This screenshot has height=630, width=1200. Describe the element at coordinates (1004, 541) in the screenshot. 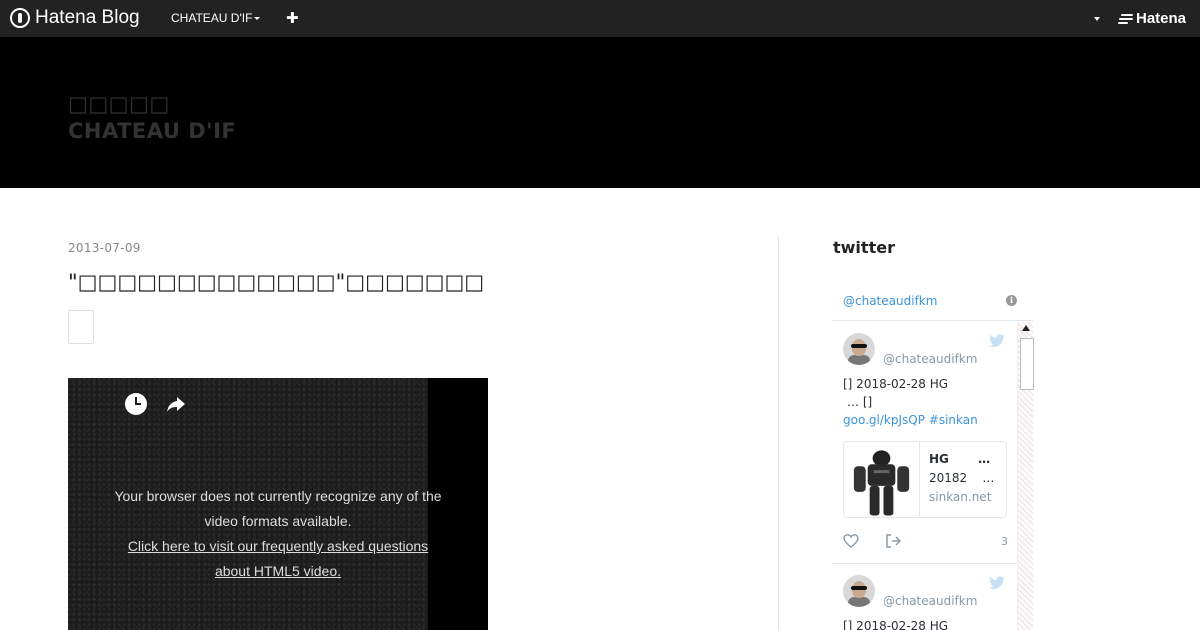

I see `like-count: 3` at that location.